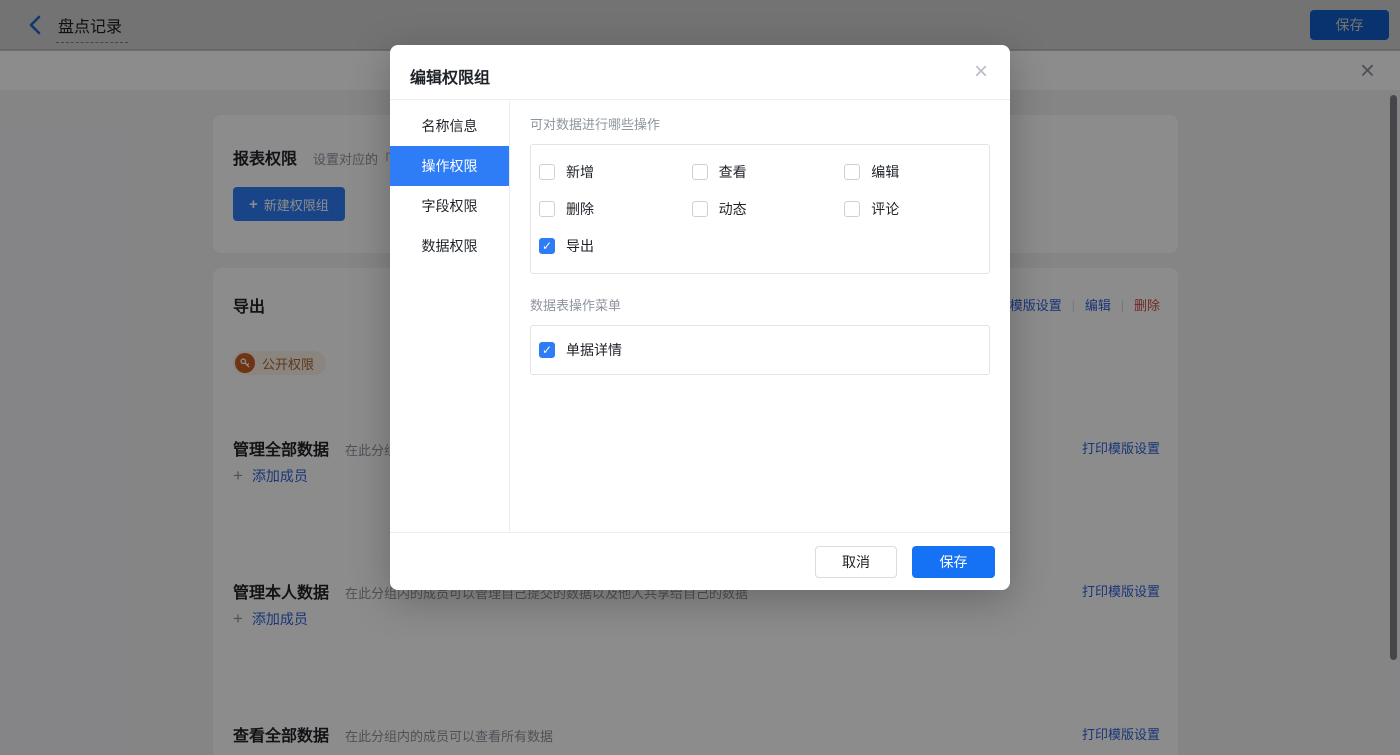 This screenshot has height=755, width=1400. What do you see at coordinates (450, 316) in the screenshot?
I see `dialog-tab-list: 名称信息 操作权限 字段权限 数据权限` at bounding box center [450, 316].